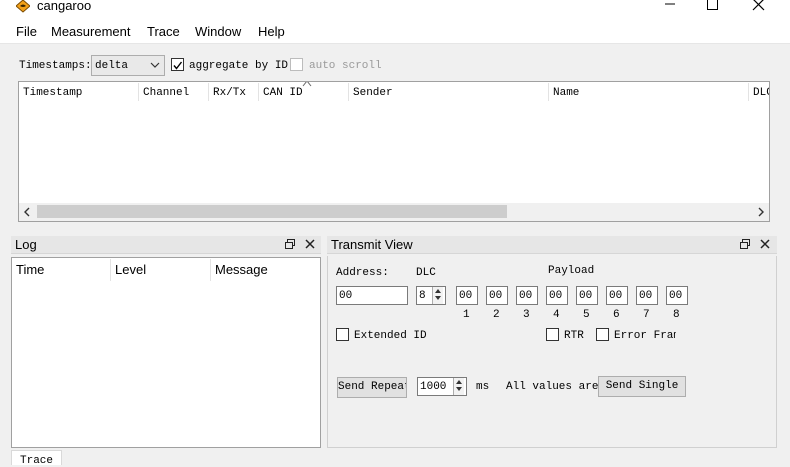 This screenshot has height=467, width=790. Describe the element at coordinates (602, 334) in the screenshot. I see `error-frame-checkbox` at that location.